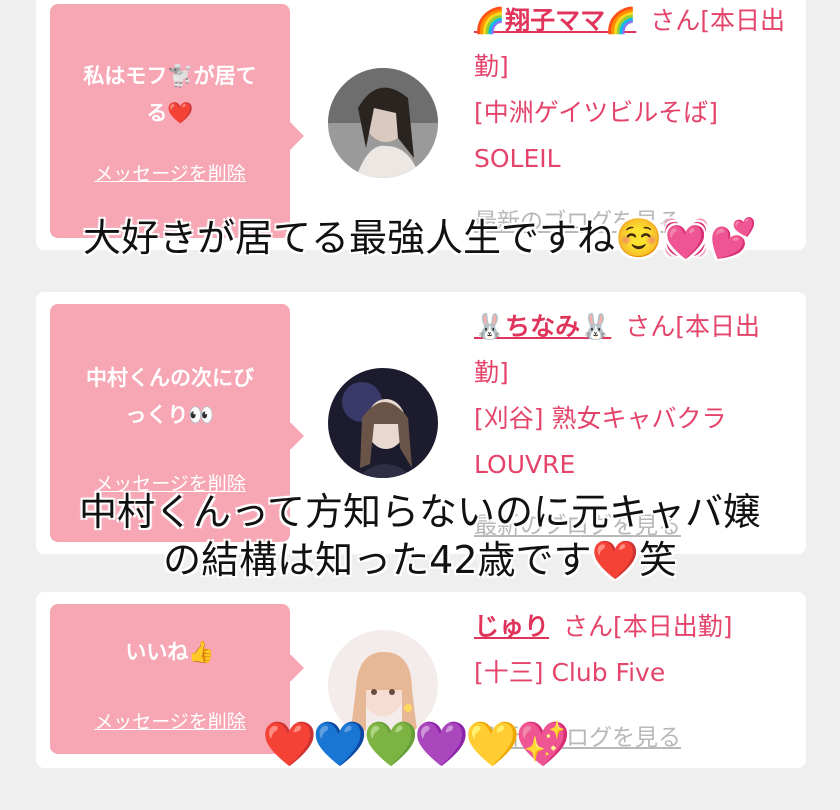  What do you see at coordinates (170, 95) in the screenshot?
I see `message-text: 私はモフ🐩が居て る❤️` at bounding box center [170, 95].